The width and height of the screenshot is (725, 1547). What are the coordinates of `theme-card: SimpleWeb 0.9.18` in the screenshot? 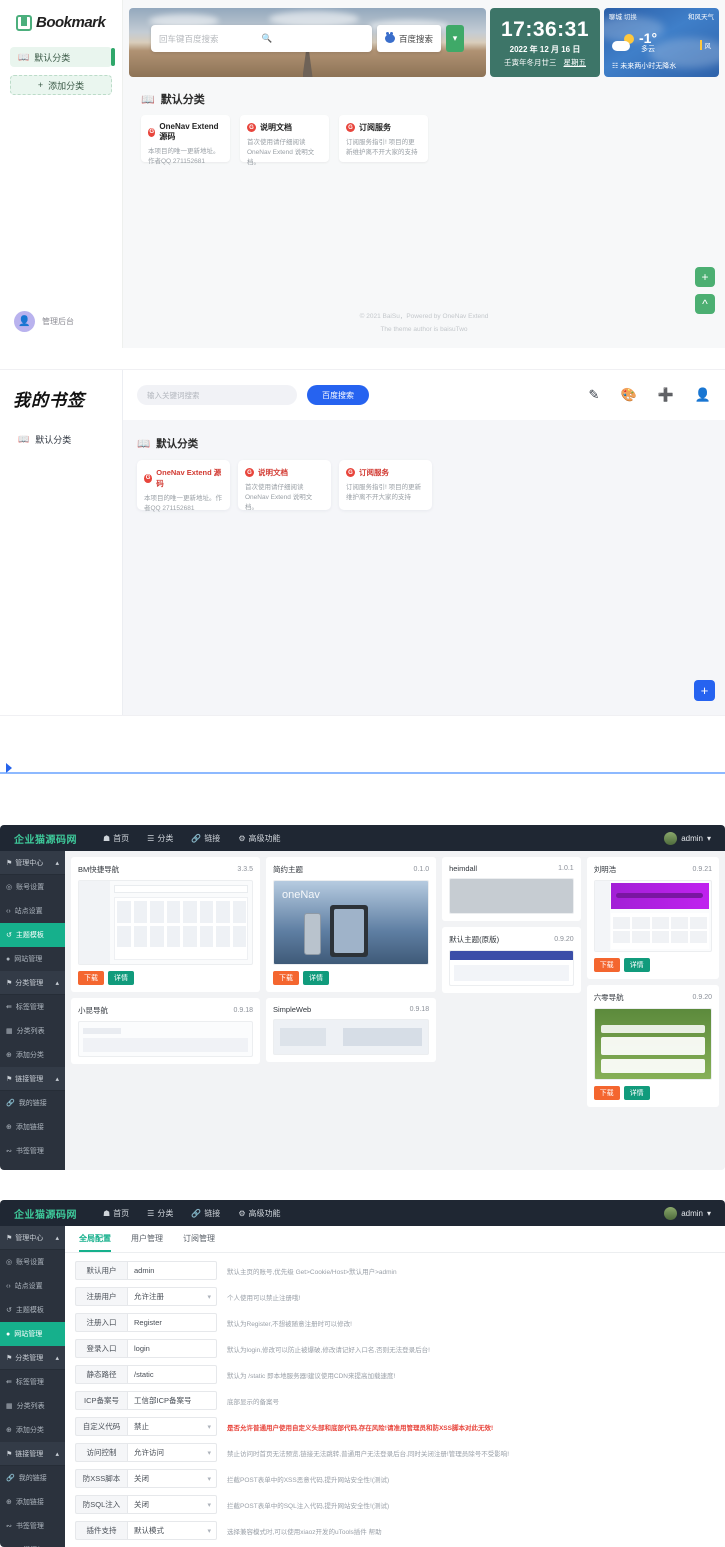 It's located at (351, 1030).